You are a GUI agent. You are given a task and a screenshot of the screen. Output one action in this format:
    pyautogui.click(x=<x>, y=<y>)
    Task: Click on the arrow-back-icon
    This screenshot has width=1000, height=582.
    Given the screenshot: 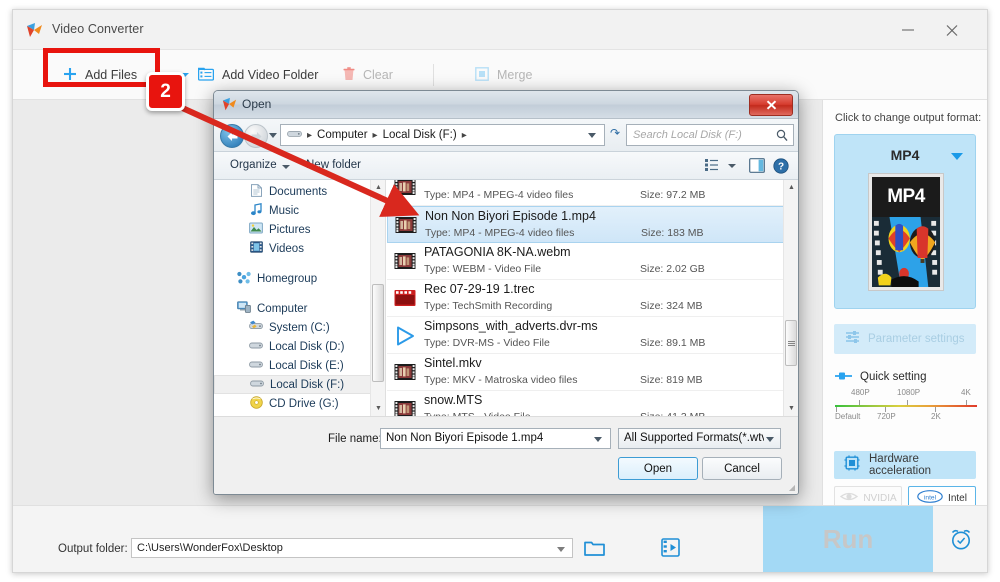 What is the action you would take?
    pyautogui.click(x=232, y=136)
    